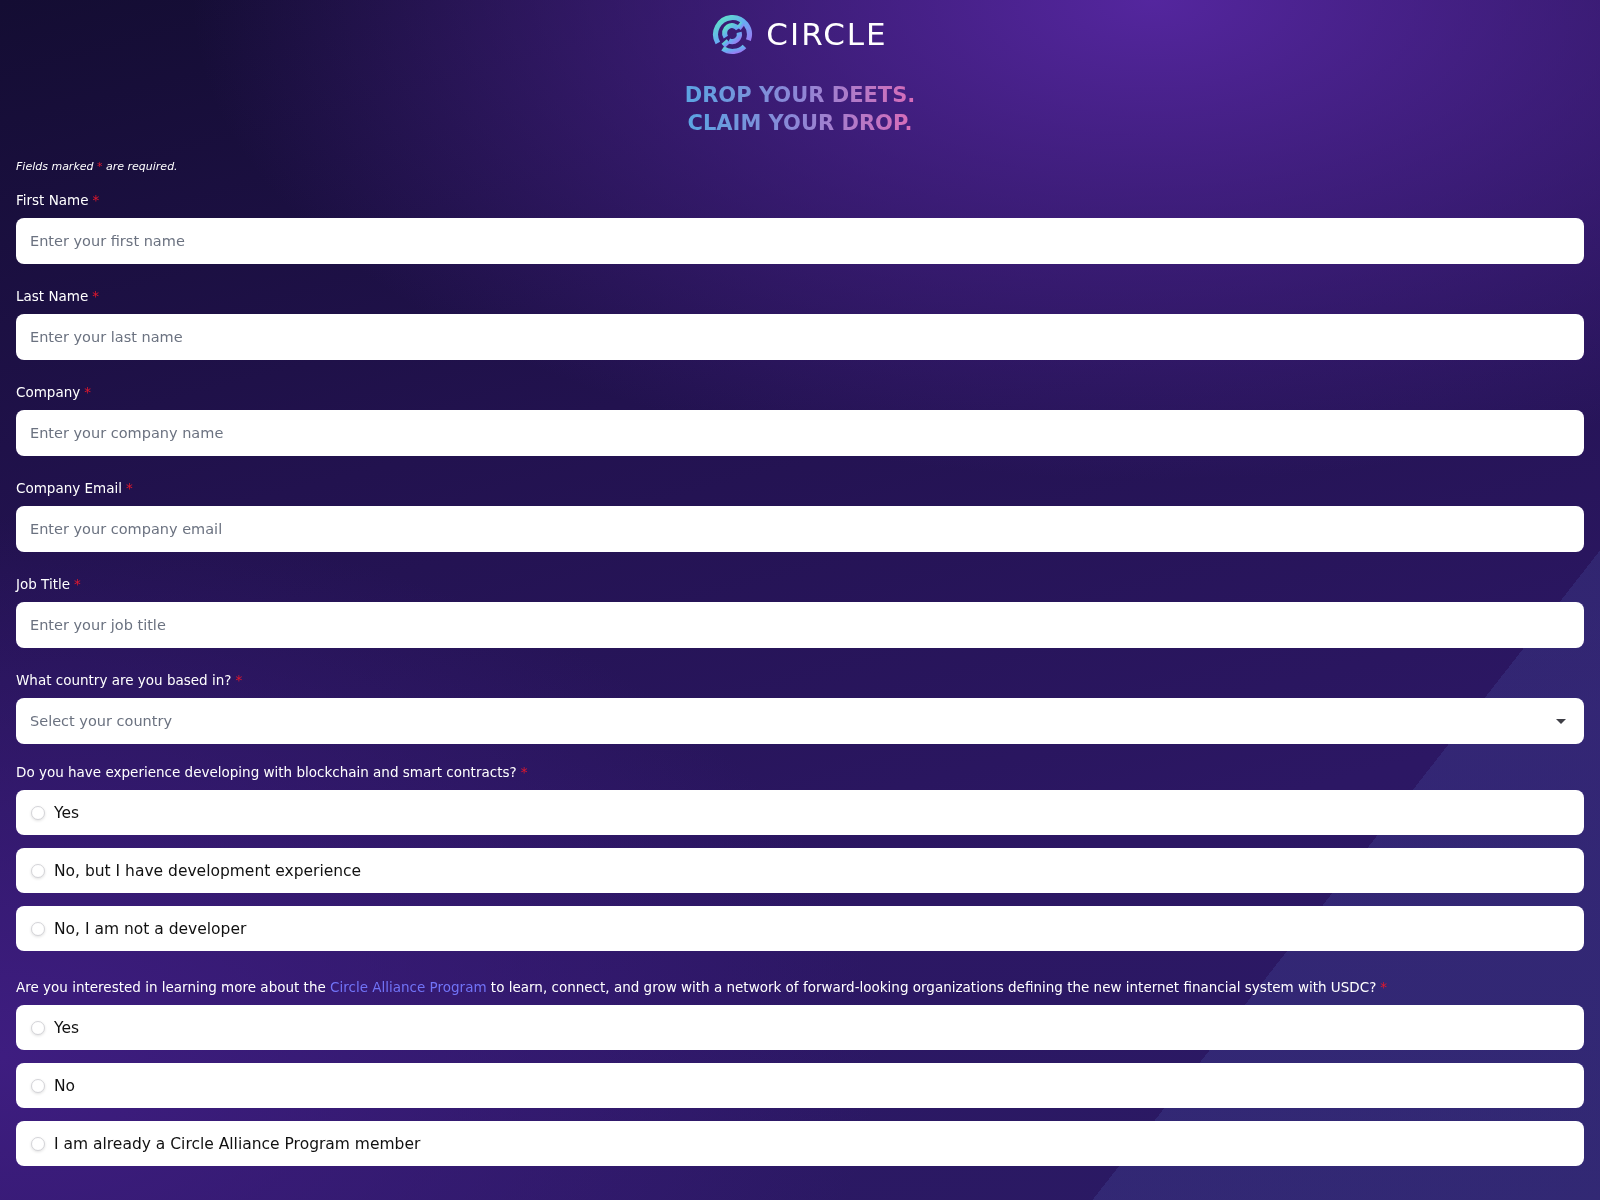 Image resolution: width=1600 pixels, height=1200 pixels. I want to click on required-fields-note: Fields marked * are required., so click(97, 166).